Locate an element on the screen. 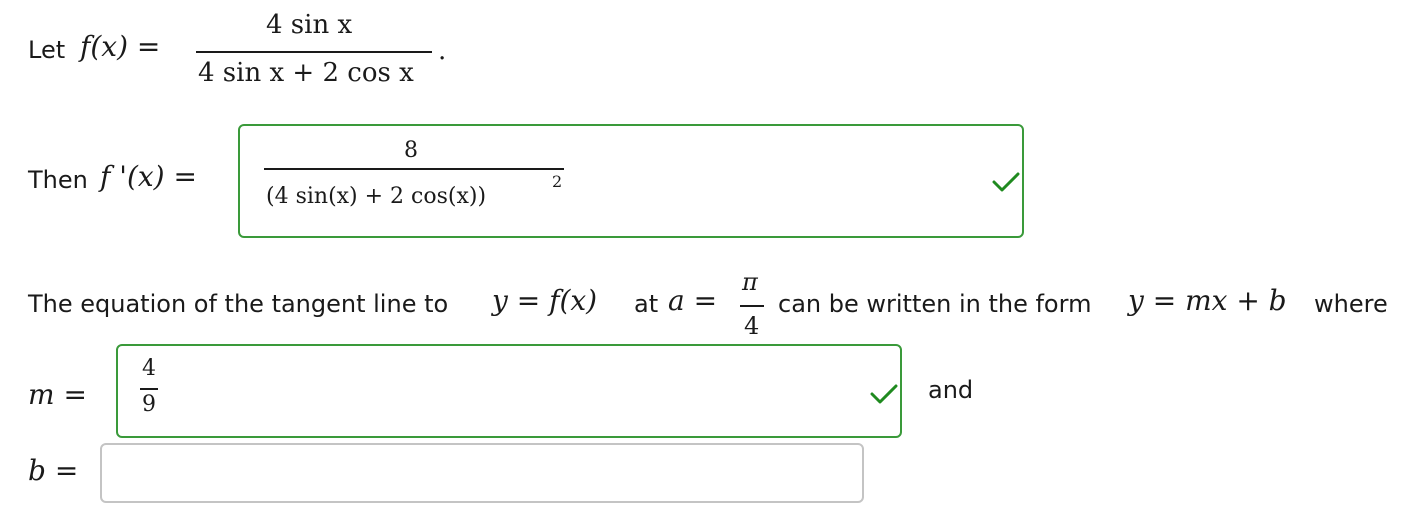 The height and width of the screenshot is (526, 1420). tangent-part2: can be written in the form is located at coordinates (935, 304).